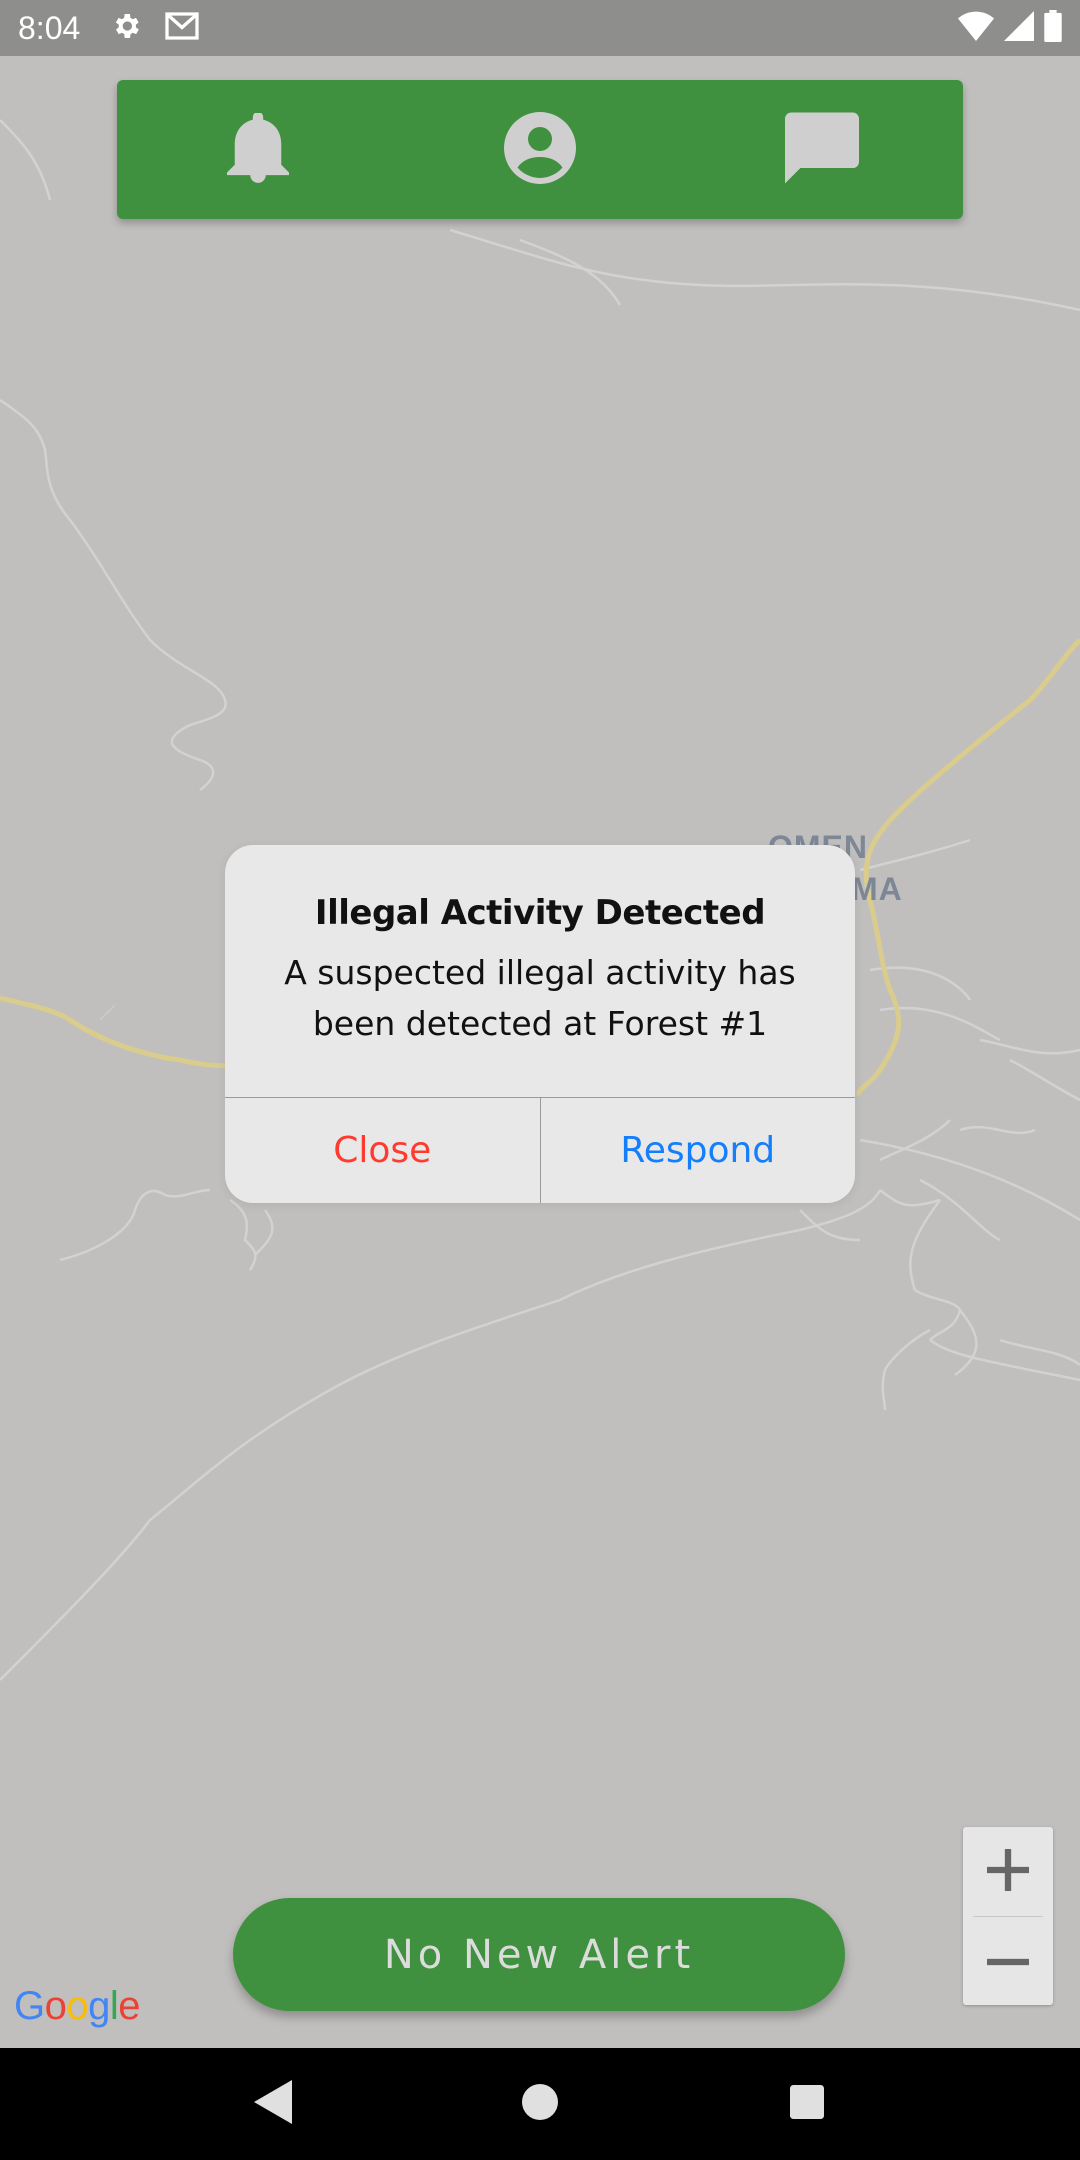  I want to click on chat-icon, so click(822, 150).